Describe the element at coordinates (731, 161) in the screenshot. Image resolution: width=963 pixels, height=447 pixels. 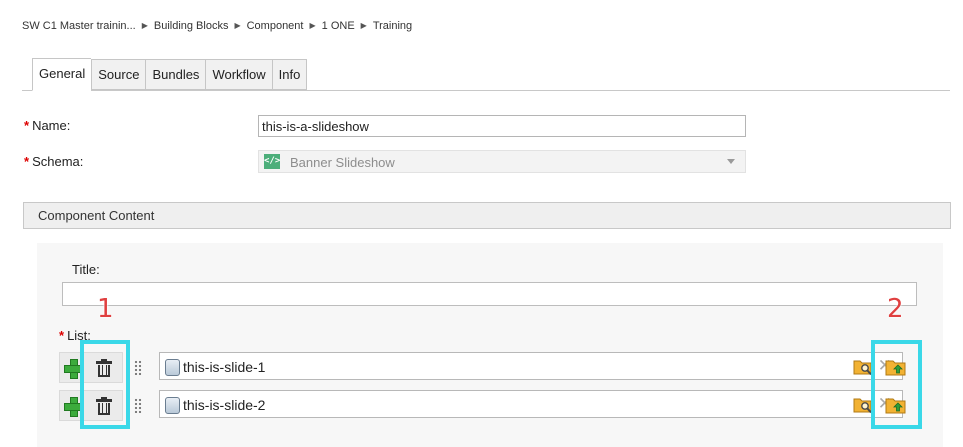
I see `chevron-down-icon` at that location.